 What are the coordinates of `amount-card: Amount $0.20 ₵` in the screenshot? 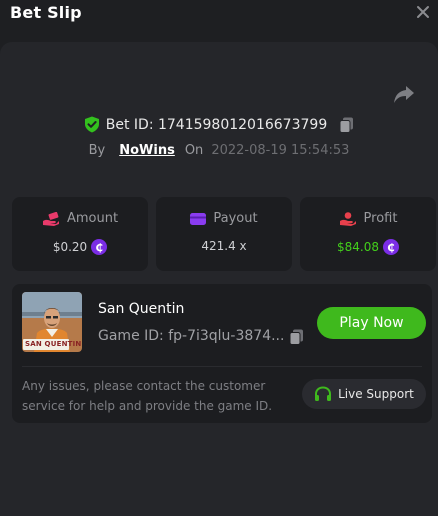 It's located at (80, 234).